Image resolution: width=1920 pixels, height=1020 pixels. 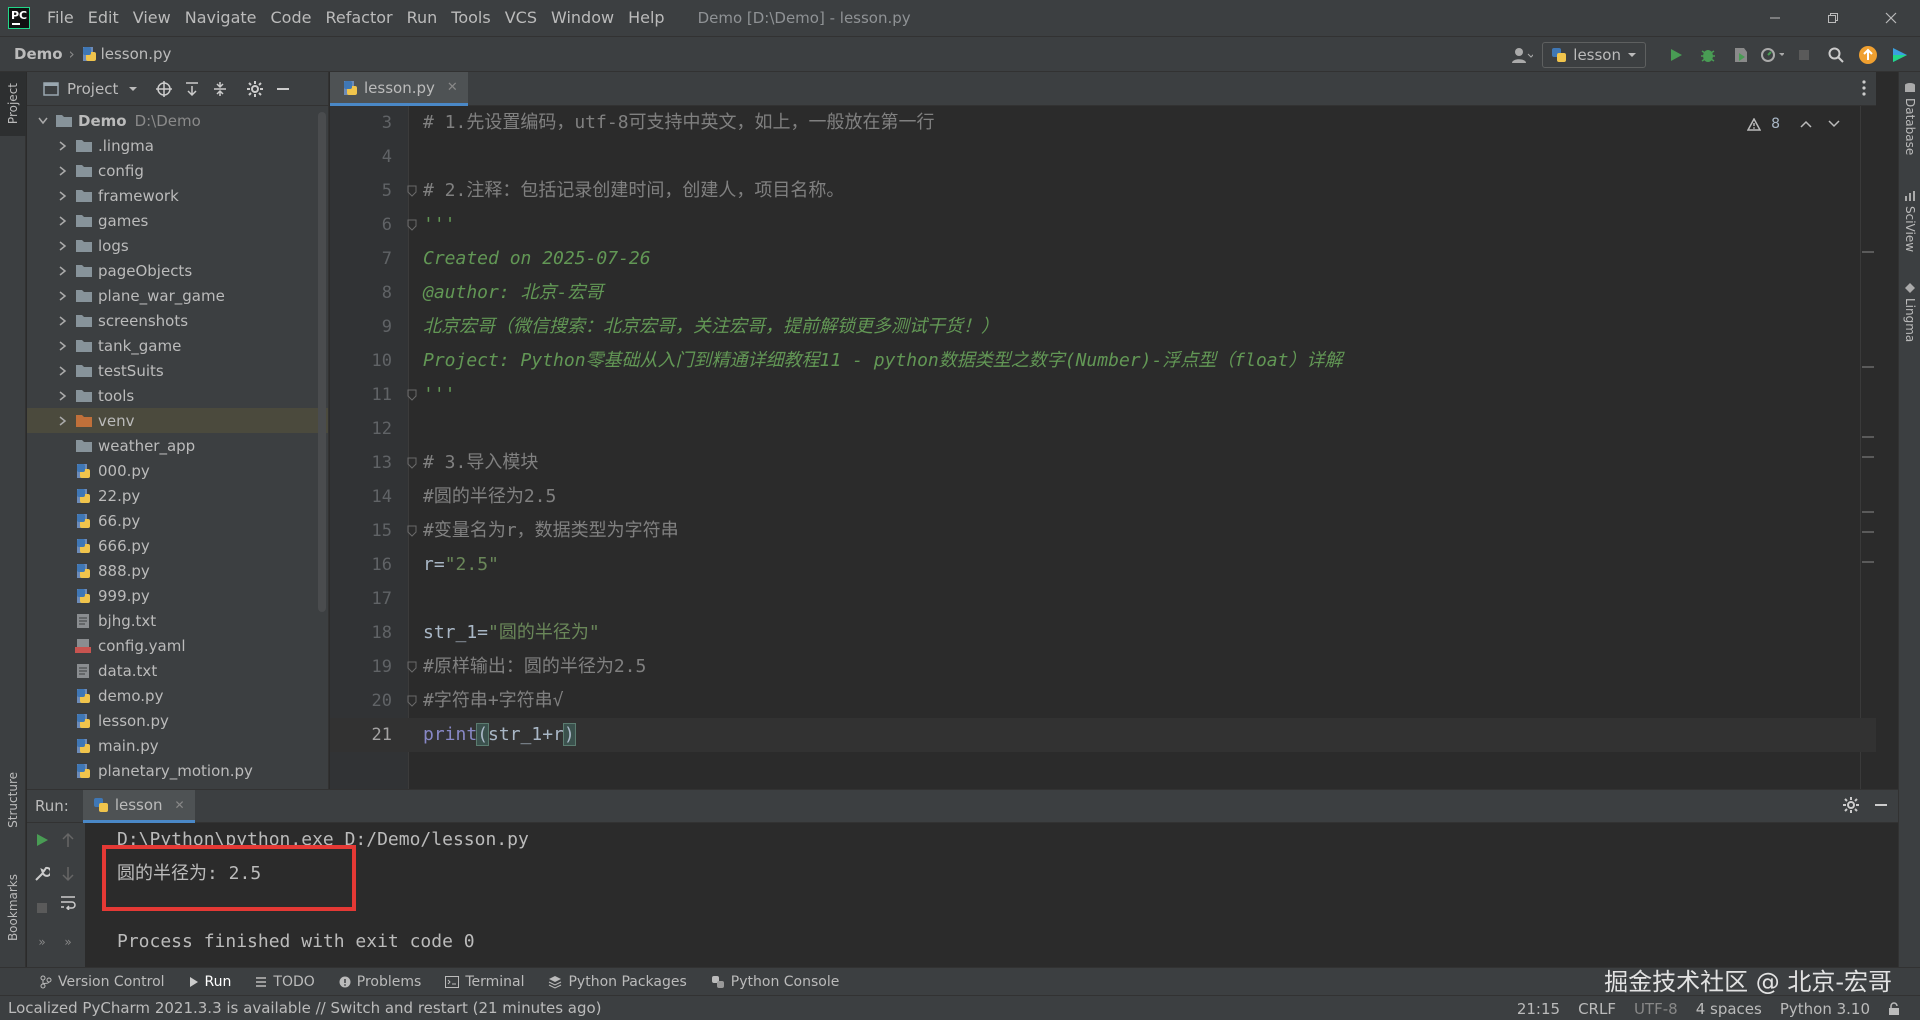 What do you see at coordinates (42, 840) in the screenshot?
I see `rerun-icon` at bounding box center [42, 840].